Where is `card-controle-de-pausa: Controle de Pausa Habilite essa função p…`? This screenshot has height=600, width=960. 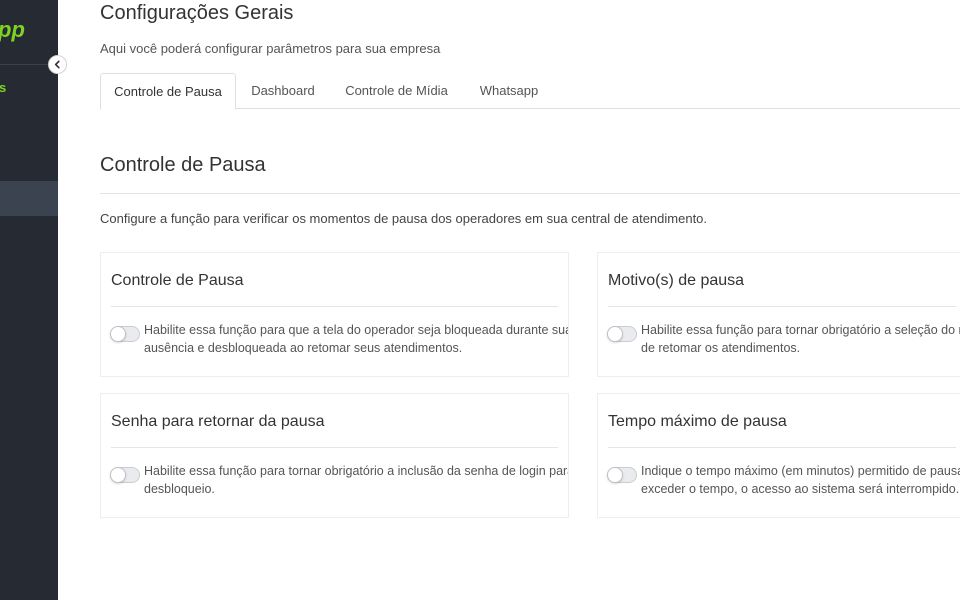 card-controle-de-pausa: Controle de Pausa Habilite essa função p… is located at coordinates (334, 314).